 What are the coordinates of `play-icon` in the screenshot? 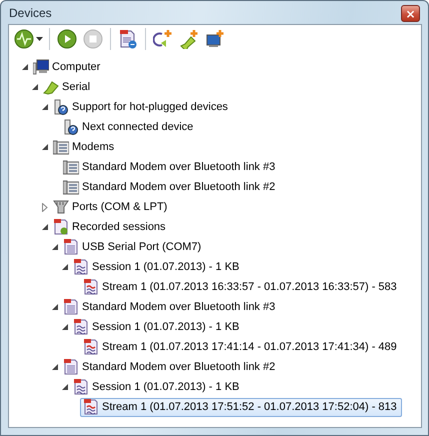 It's located at (67, 39).